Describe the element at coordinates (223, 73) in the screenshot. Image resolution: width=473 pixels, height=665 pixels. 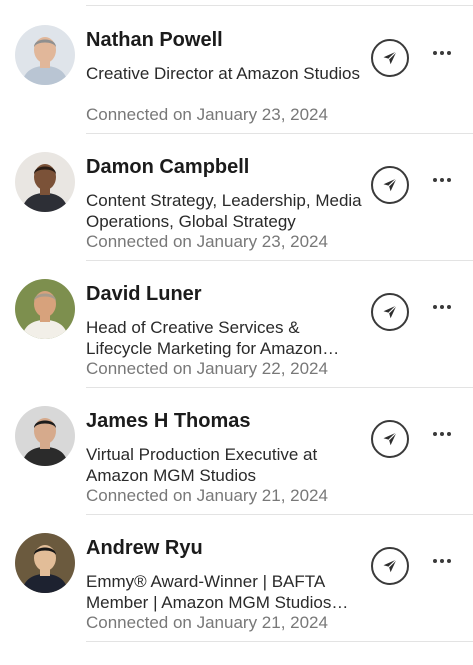
I see `connection-headline: Creative Director at Amazon Studios` at that location.